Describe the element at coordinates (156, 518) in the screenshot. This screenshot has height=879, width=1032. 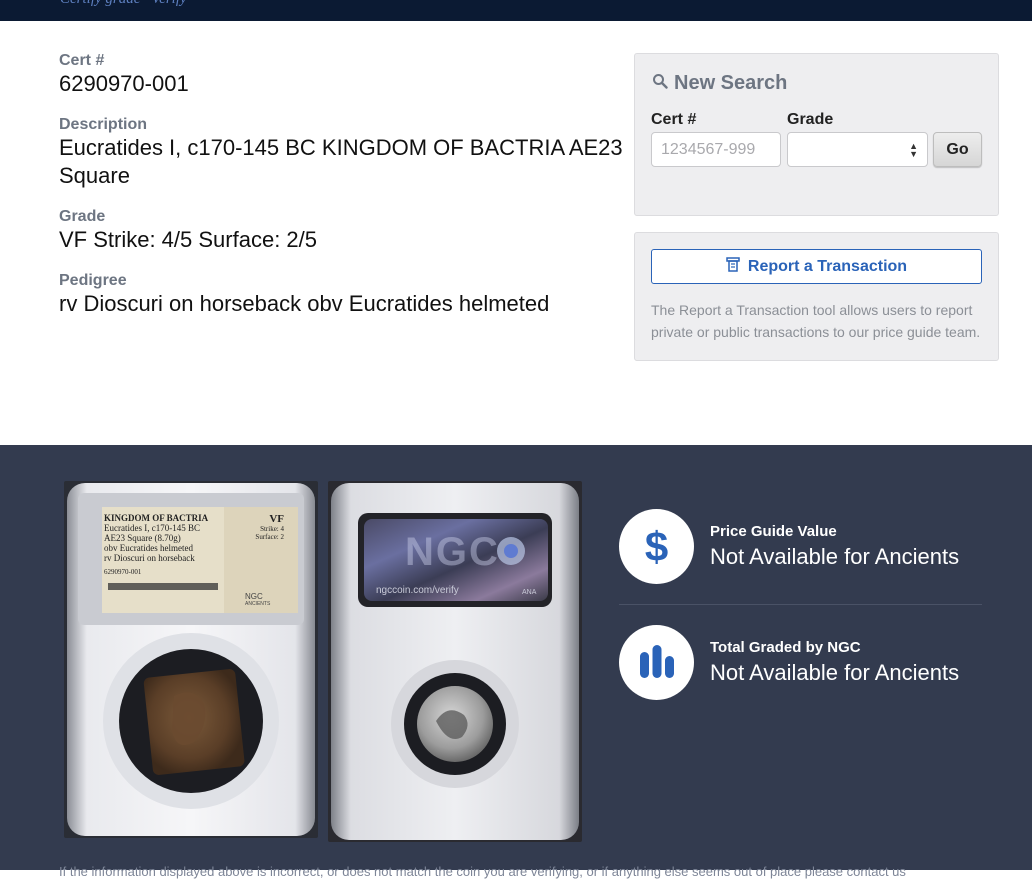
I see `slab-front-line1: KINGDOM OF BACTRIA` at that location.